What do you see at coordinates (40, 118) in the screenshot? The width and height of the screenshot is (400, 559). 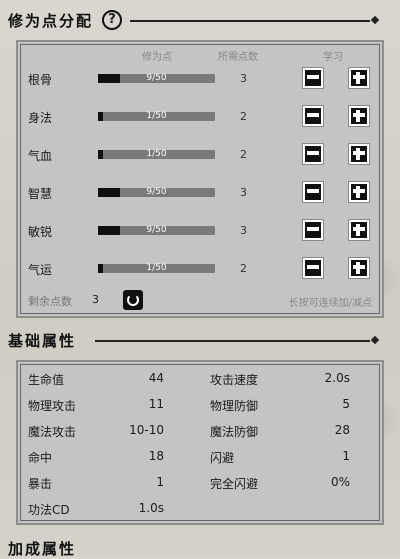 I see `stat-name: 身法` at bounding box center [40, 118].